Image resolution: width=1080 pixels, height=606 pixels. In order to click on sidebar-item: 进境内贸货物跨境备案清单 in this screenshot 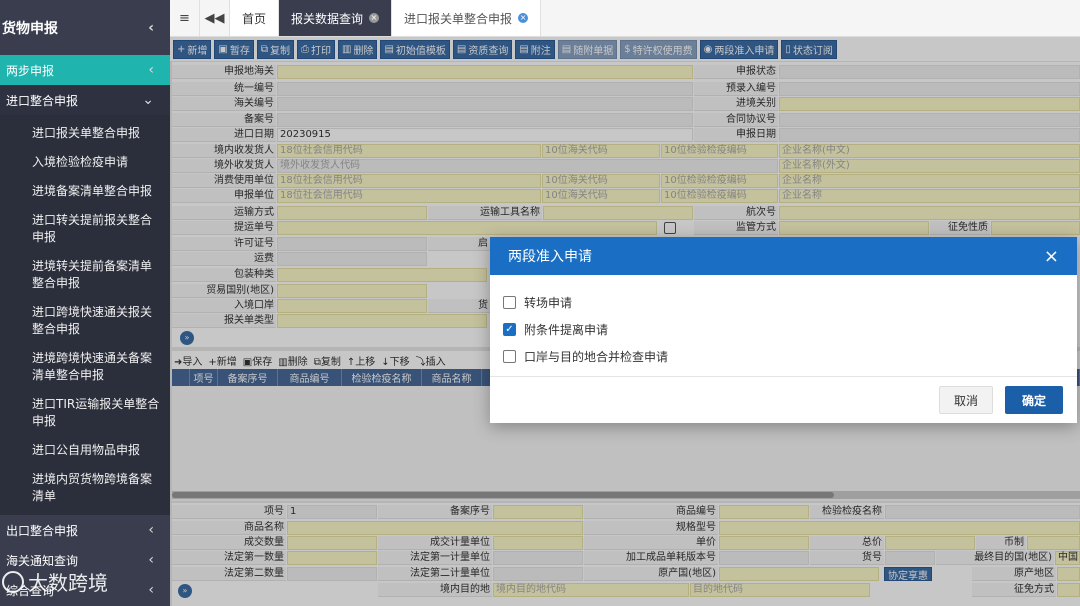, I will do `click(85, 488)`.